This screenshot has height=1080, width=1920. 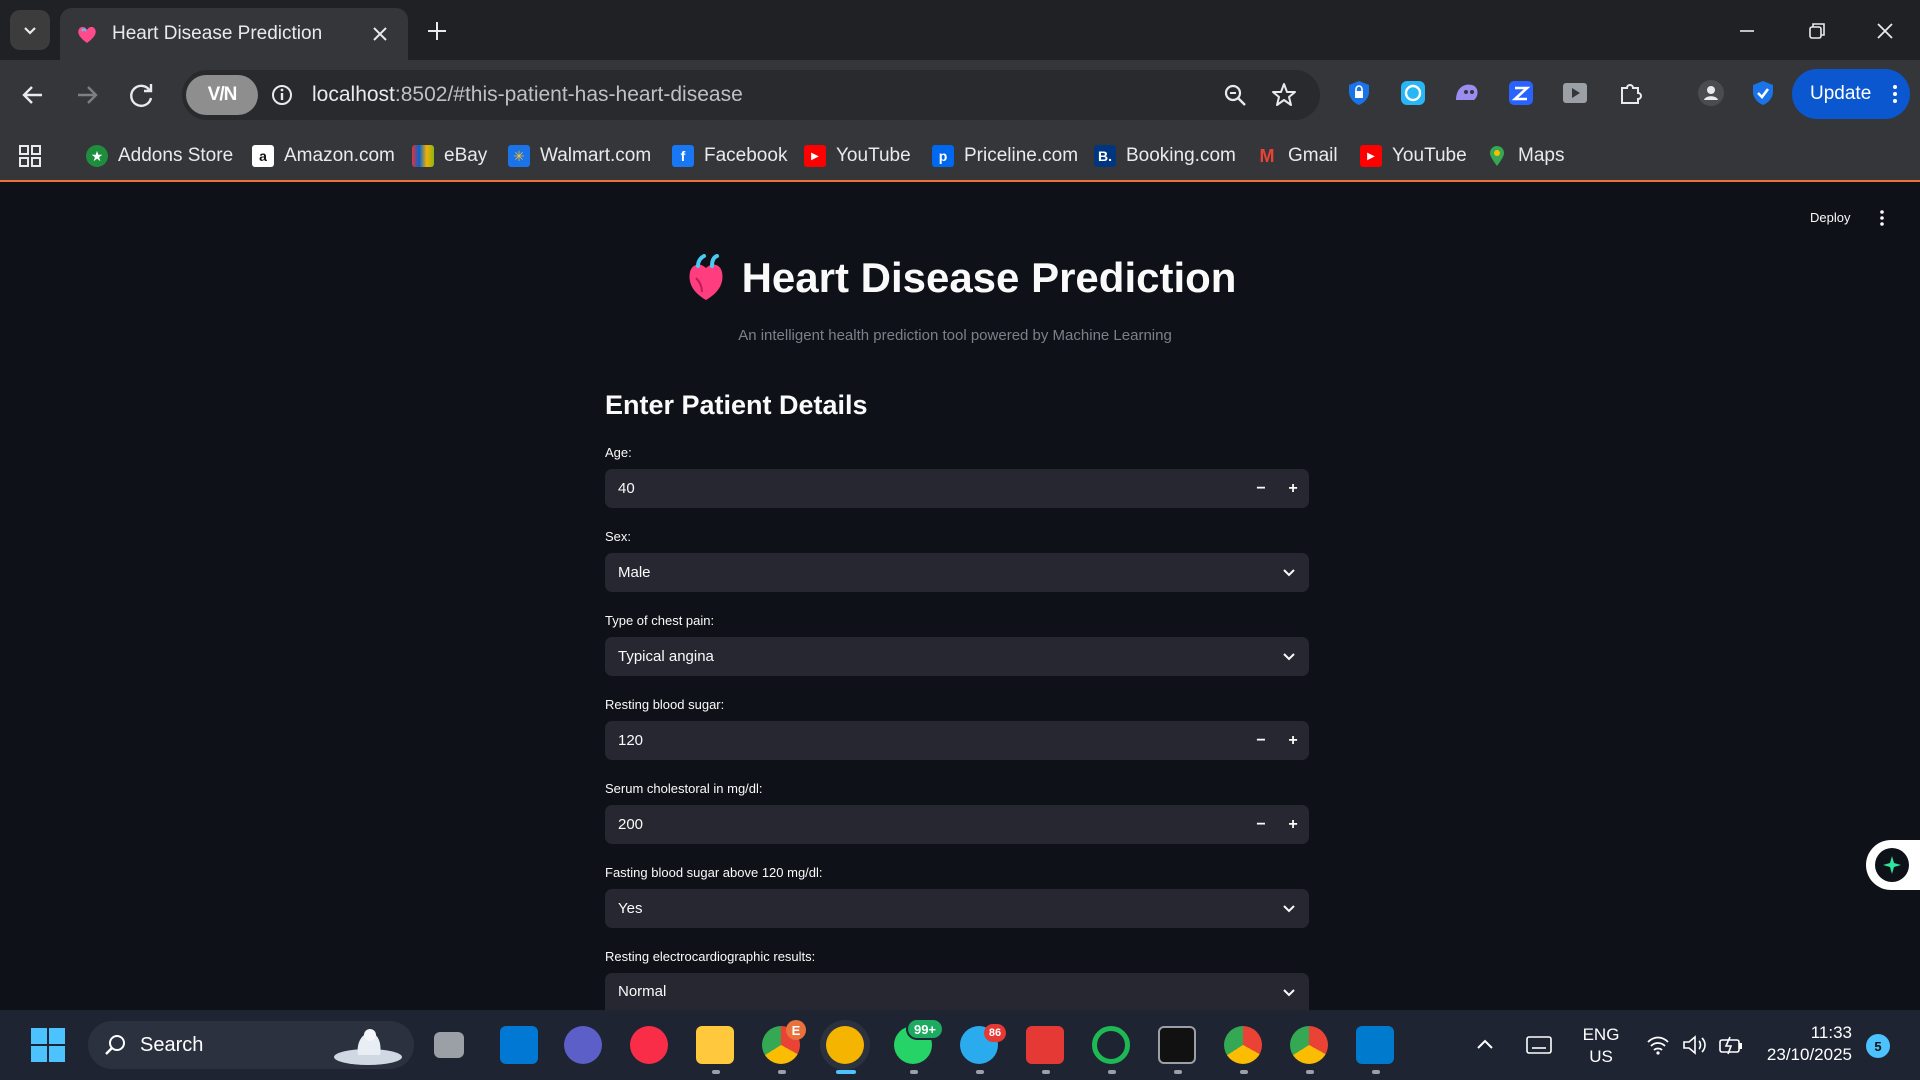 I want to click on video-extension-icon, so click(x=1575, y=93).